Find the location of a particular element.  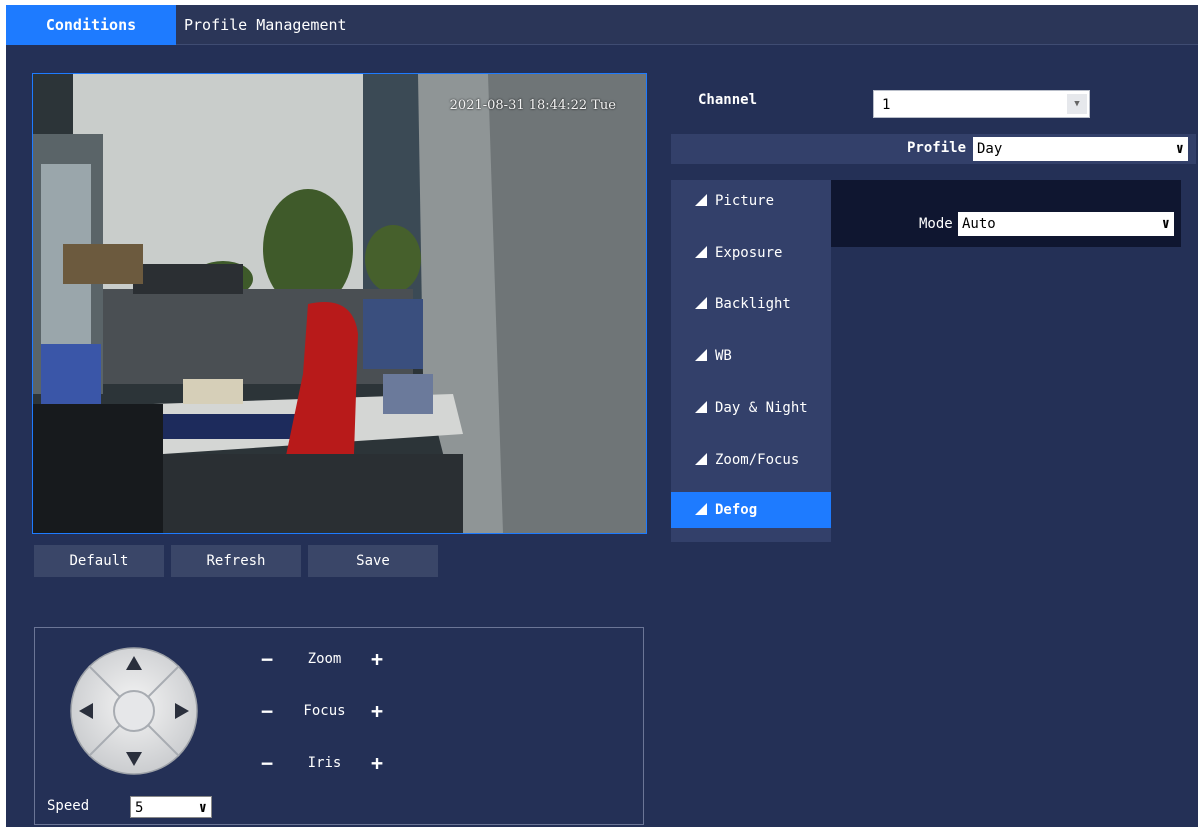

dropdown-arrow-icon: ▼ is located at coordinates (1077, 104).